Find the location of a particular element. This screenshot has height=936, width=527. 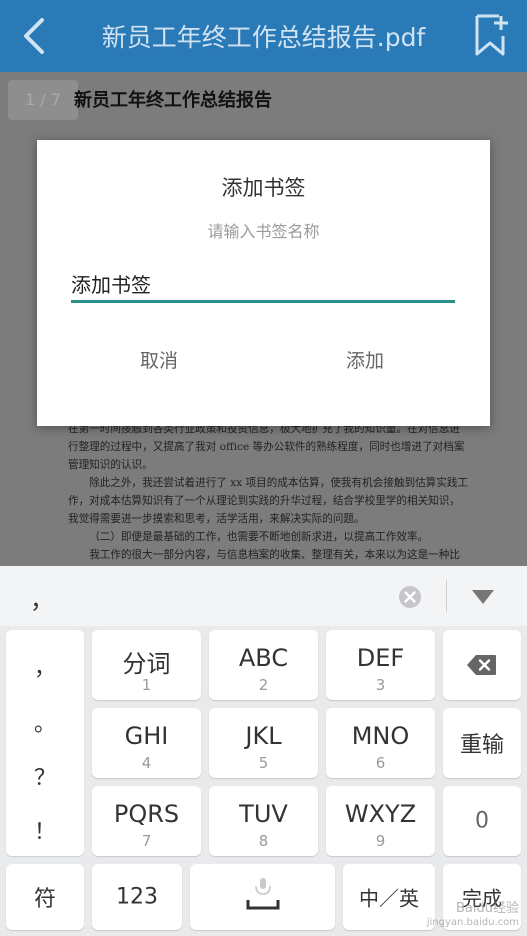

clear-icon is located at coordinates (410, 597).